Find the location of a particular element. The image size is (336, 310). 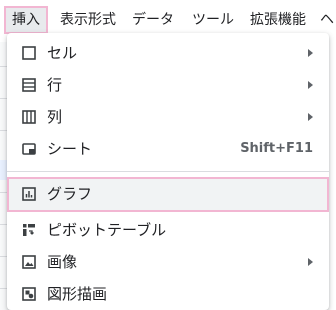

row-icon is located at coordinates (29, 85).